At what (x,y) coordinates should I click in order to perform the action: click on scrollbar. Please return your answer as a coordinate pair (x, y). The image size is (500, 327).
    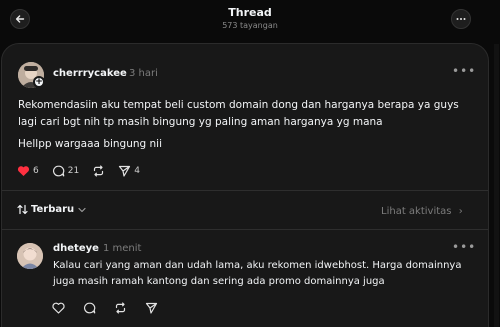
    Looking at the image, I should click on (496, 185).